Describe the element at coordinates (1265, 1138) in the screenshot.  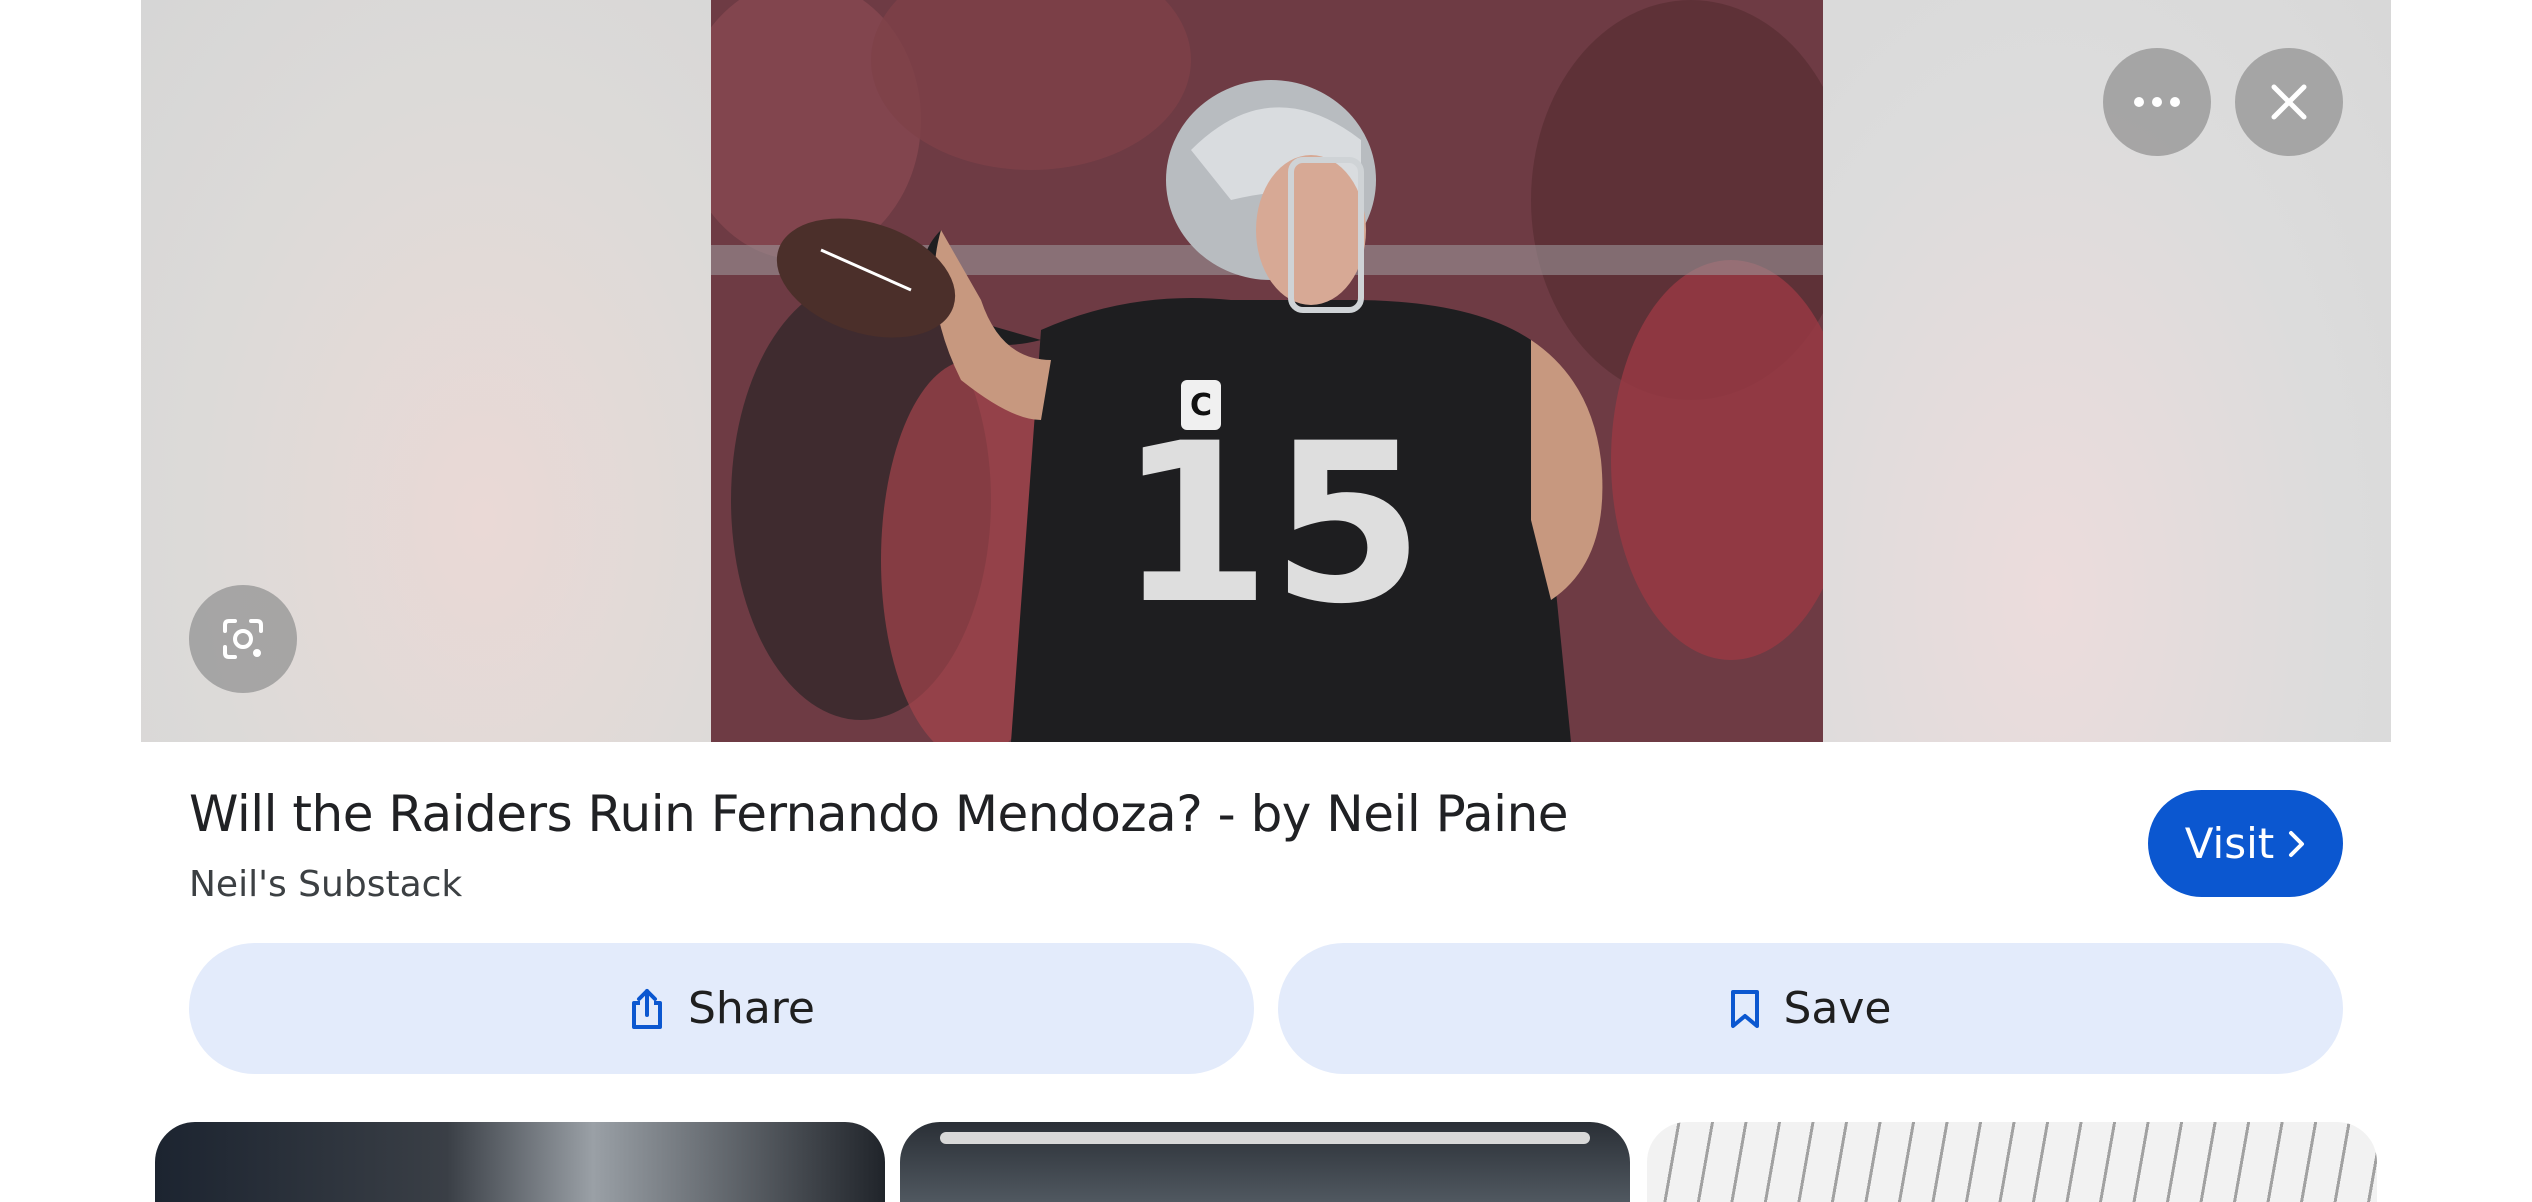
I see `thumbnail-overlay-bar` at that location.